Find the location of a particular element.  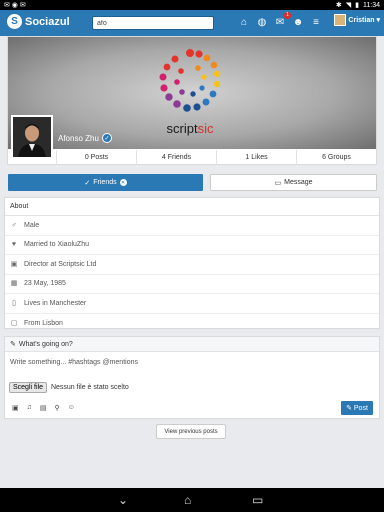

recent-apps-icon: ▭ is located at coordinates (257, 500).